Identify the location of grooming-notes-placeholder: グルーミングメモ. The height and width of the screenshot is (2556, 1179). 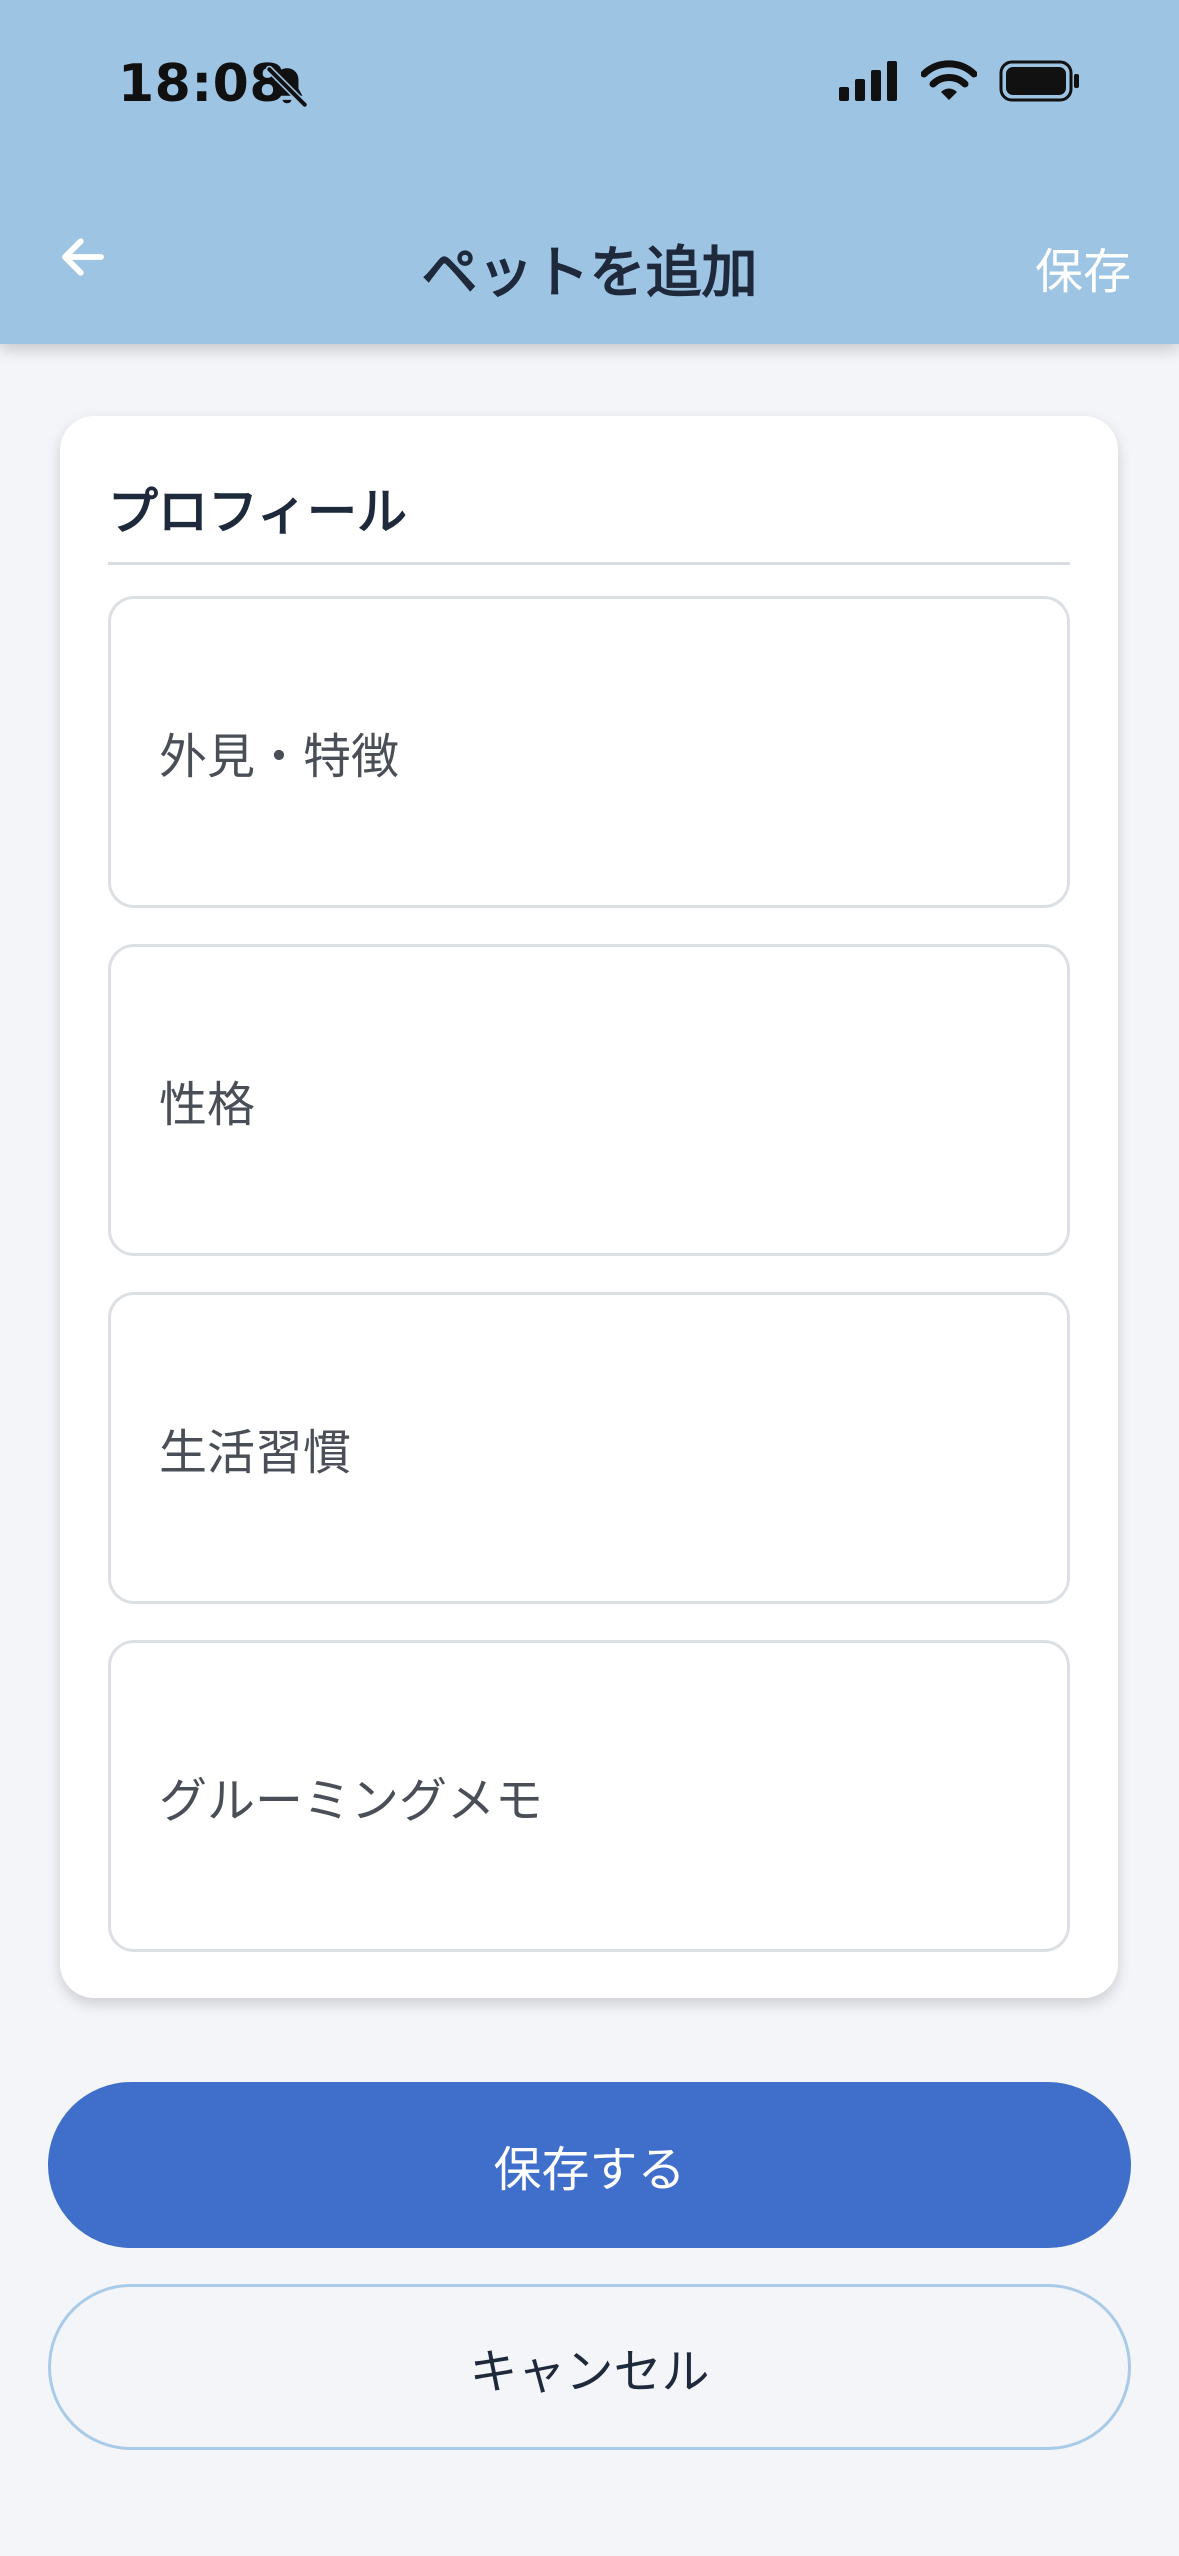
(351, 1801).